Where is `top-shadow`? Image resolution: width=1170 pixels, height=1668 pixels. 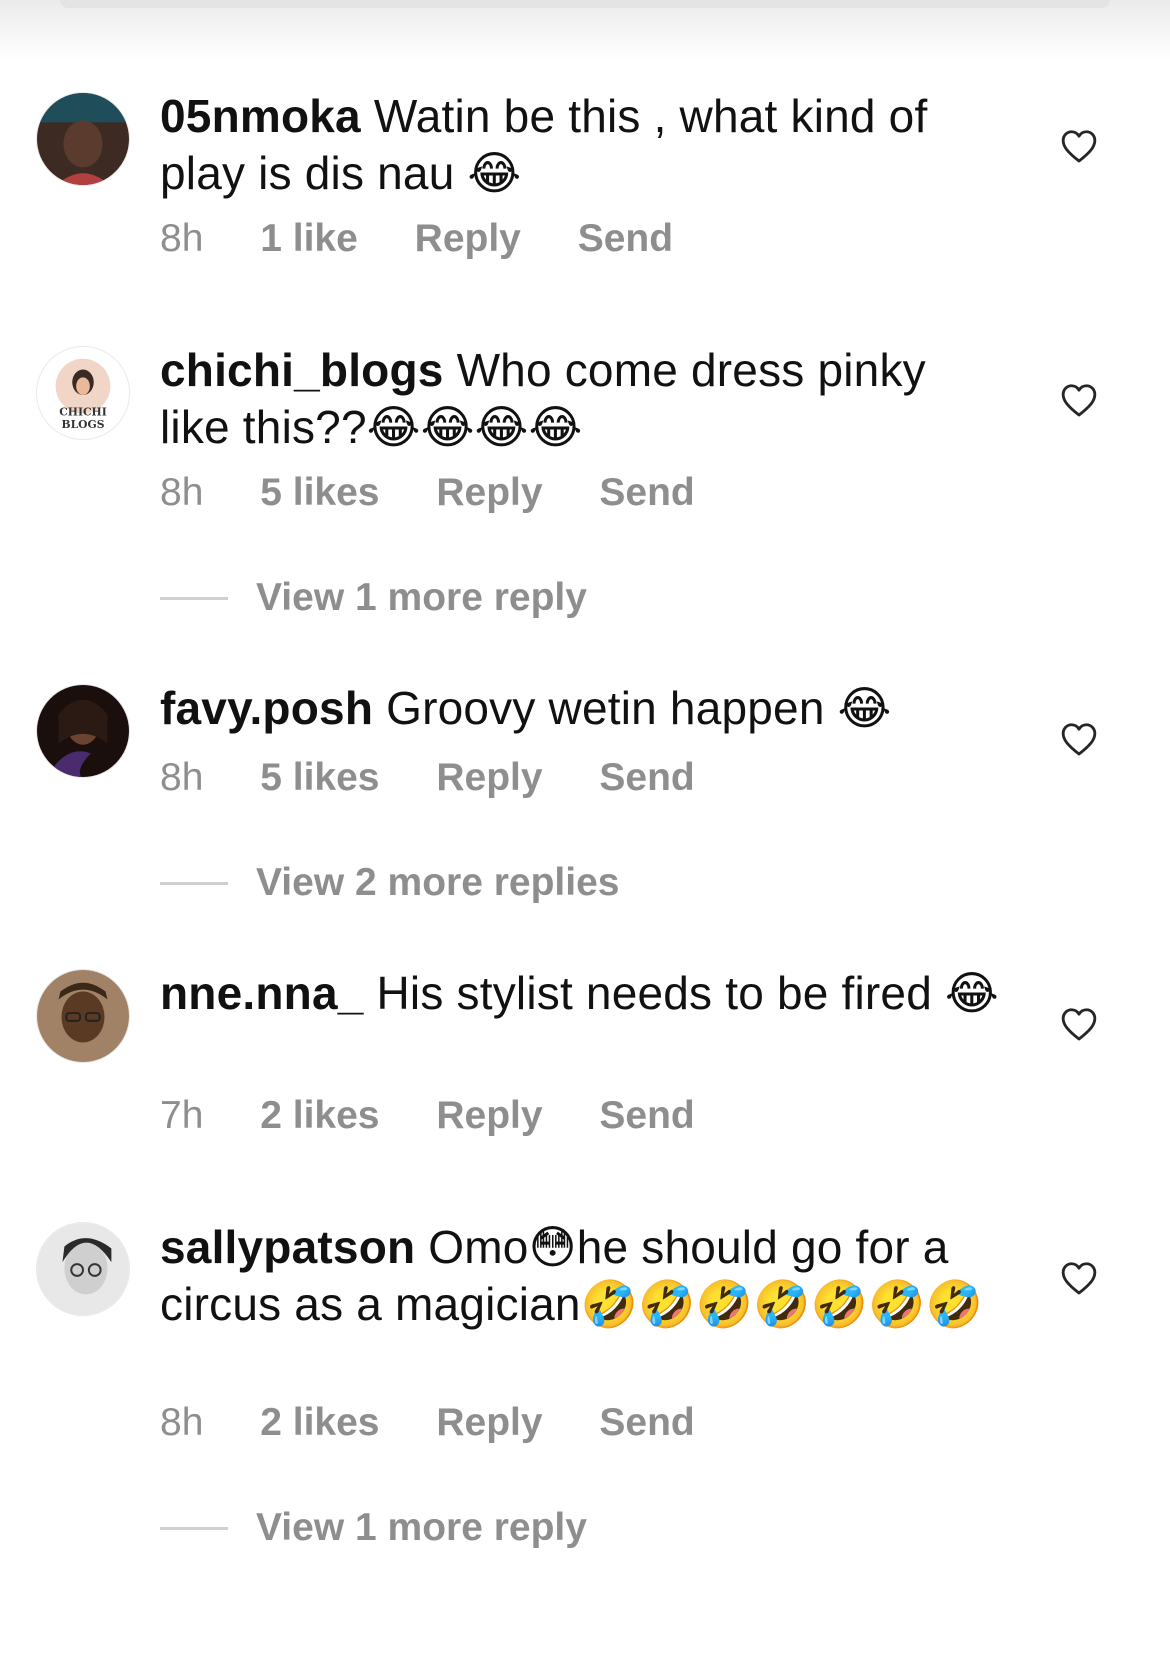 top-shadow is located at coordinates (585, 30).